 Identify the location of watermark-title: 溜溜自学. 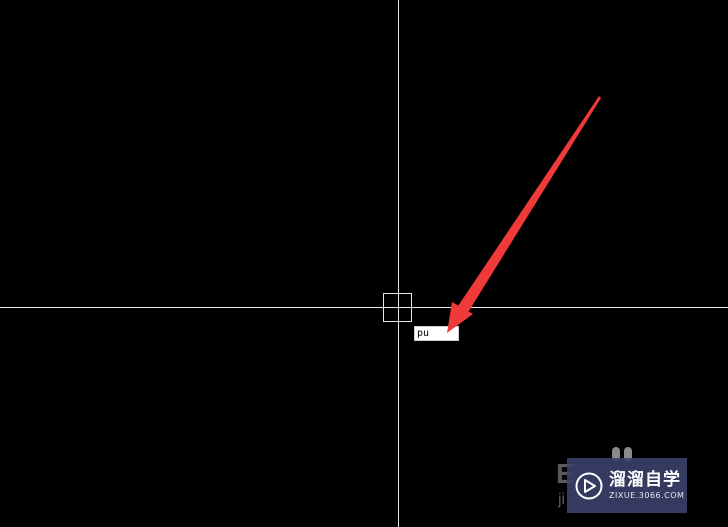
(645, 480).